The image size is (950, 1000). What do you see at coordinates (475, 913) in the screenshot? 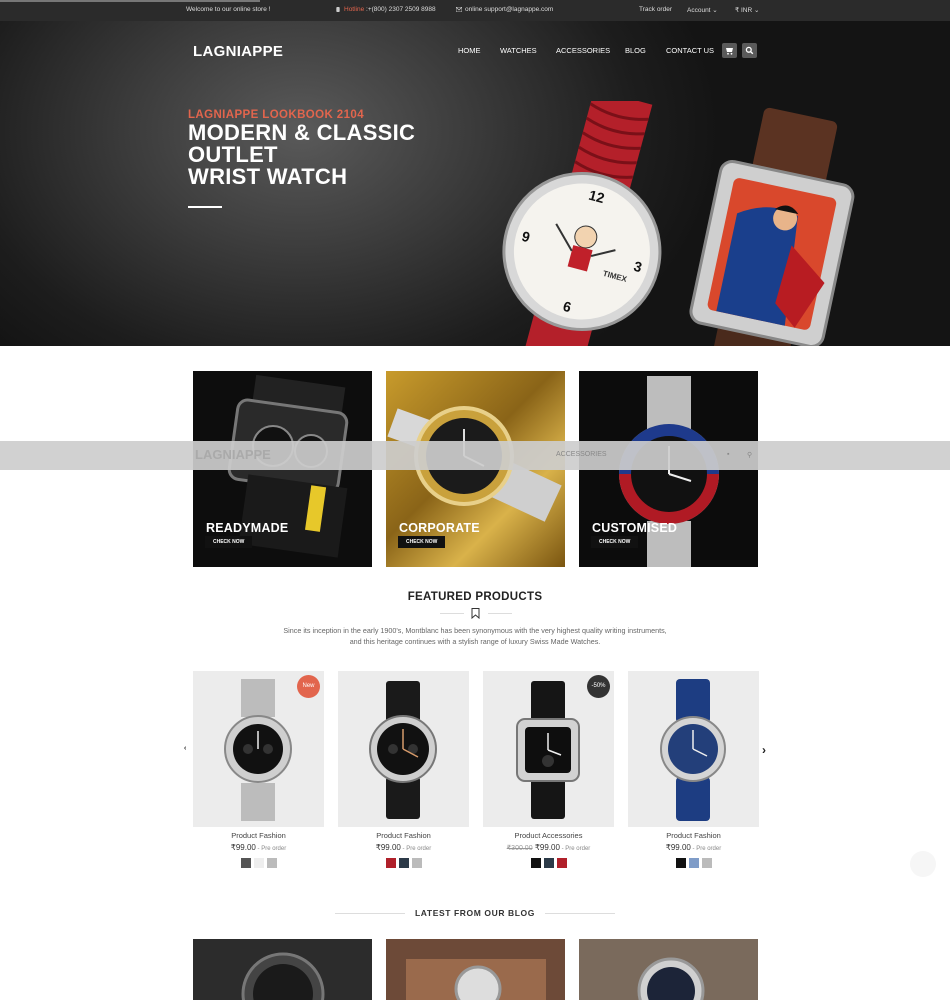
I see `blog-title: LATEST FROM OUR BLOG` at bounding box center [475, 913].